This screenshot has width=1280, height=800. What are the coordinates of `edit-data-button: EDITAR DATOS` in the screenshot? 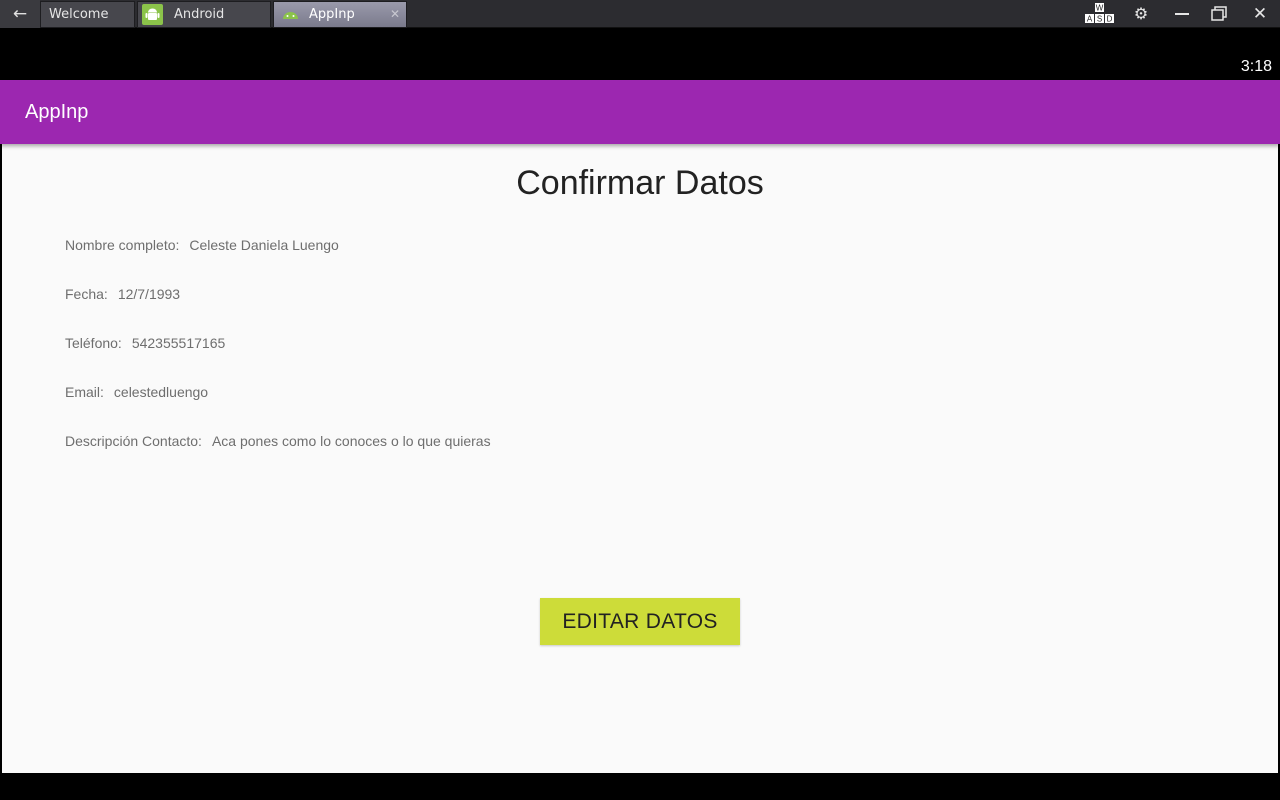 It's located at (640, 621).